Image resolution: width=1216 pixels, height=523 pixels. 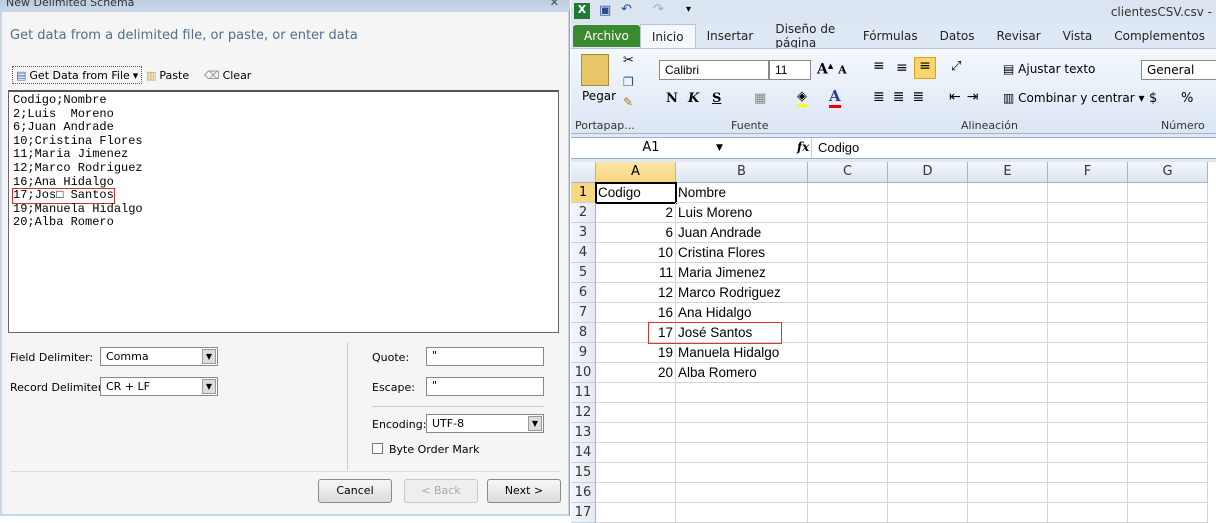 I want to click on formula-input: Codigo, so click(x=1013, y=148).